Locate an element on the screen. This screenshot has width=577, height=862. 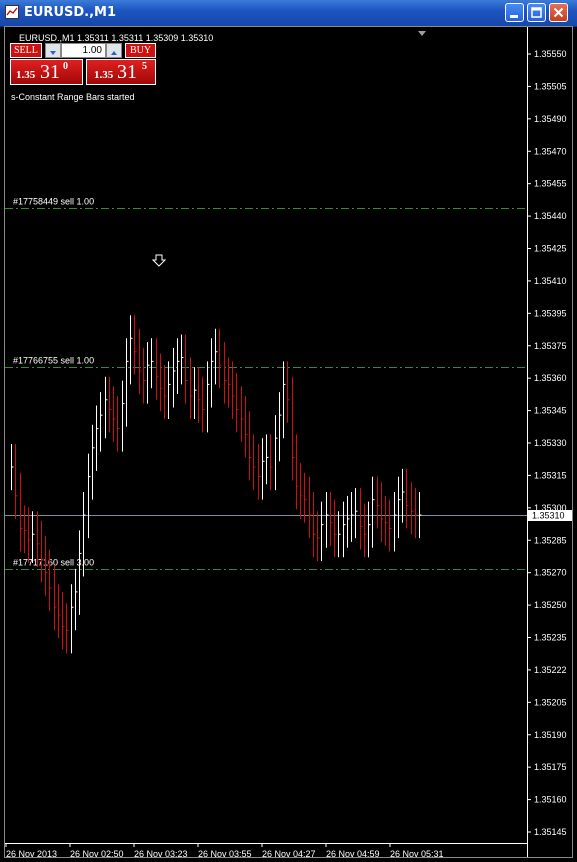
close-icon is located at coordinates (558, 12).